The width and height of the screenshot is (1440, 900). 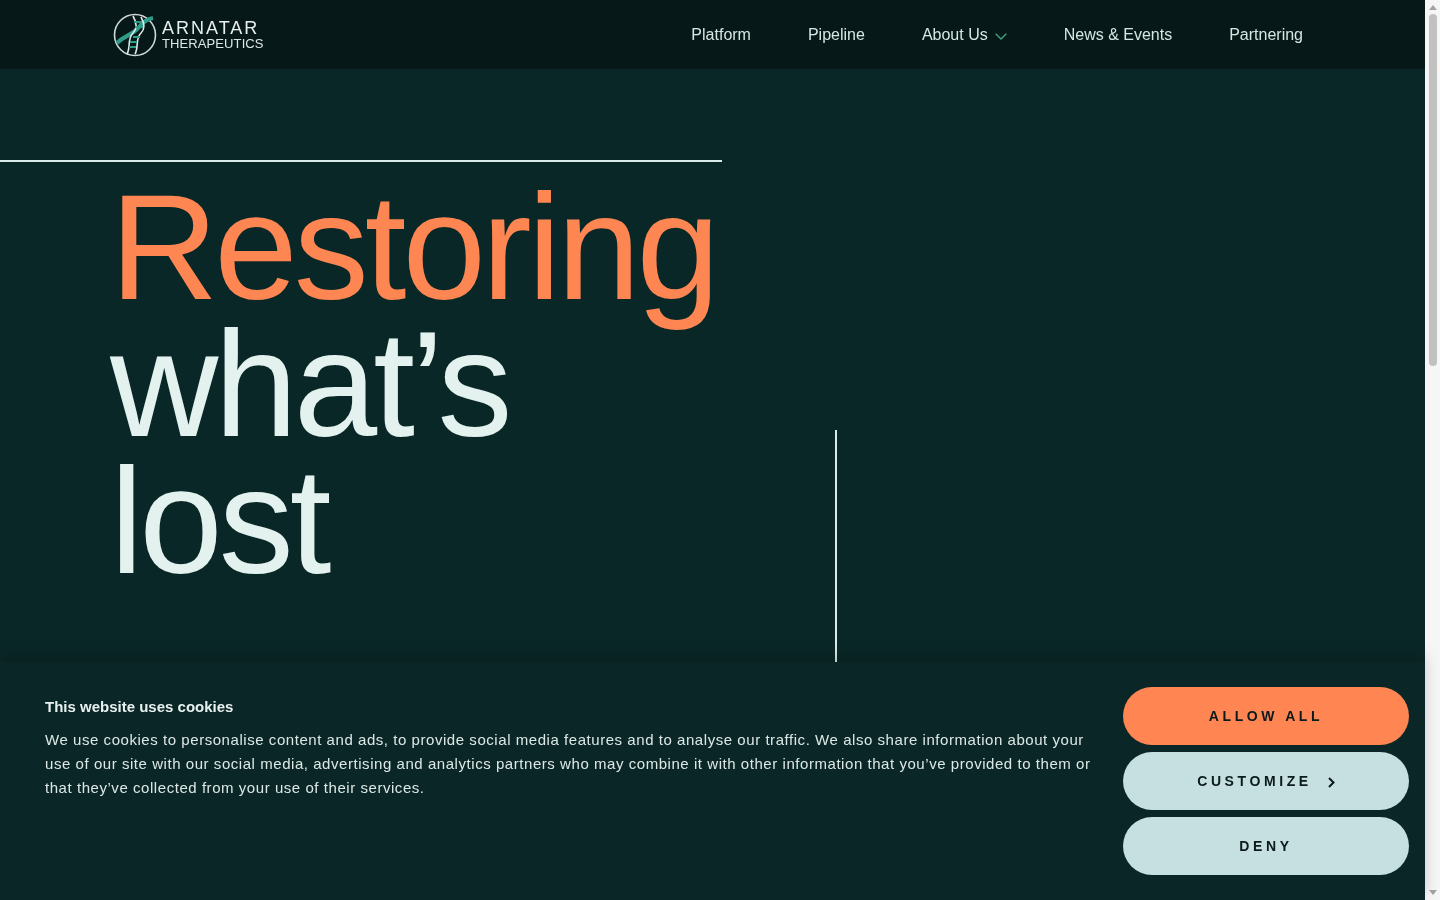 What do you see at coordinates (1432, 7) in the screenshot?
I see `scroll-up-icon` at bounding box center [1432, 7].